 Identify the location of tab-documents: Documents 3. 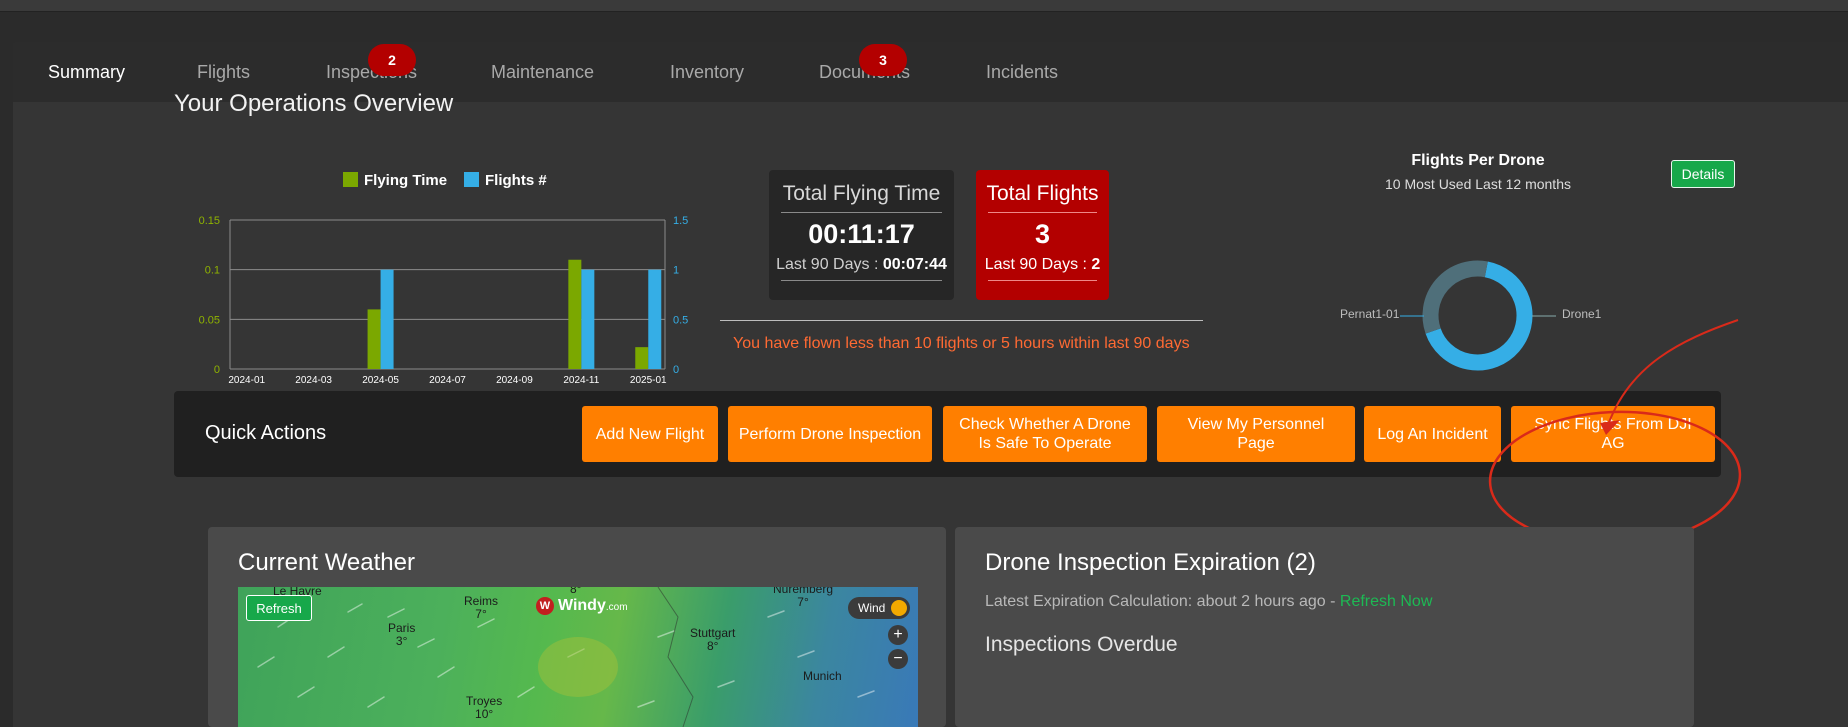
(864, 63).